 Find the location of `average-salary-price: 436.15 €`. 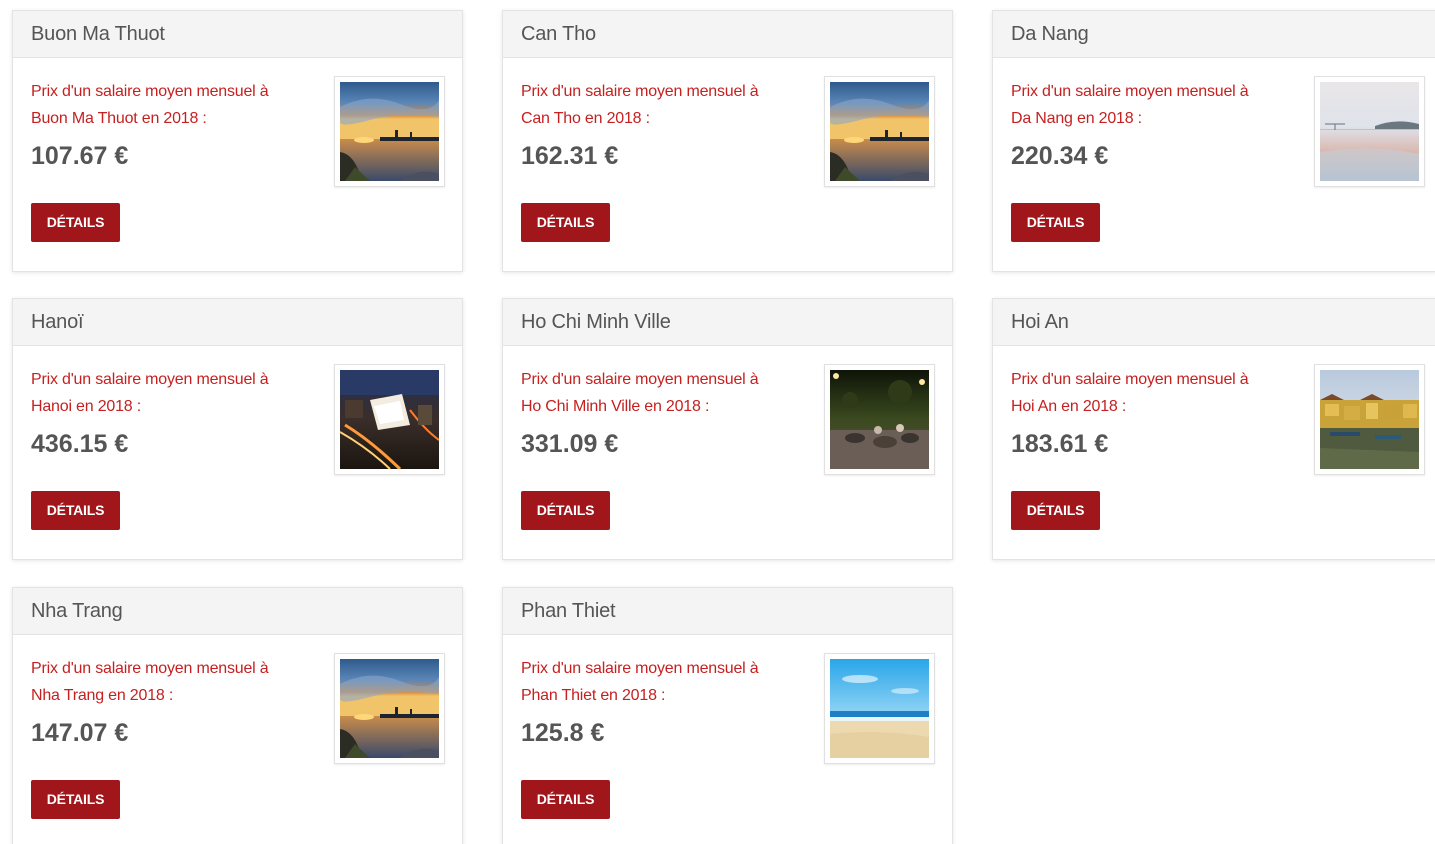

average-salary-price: 436.15 € is located at coordinates (80, 444).